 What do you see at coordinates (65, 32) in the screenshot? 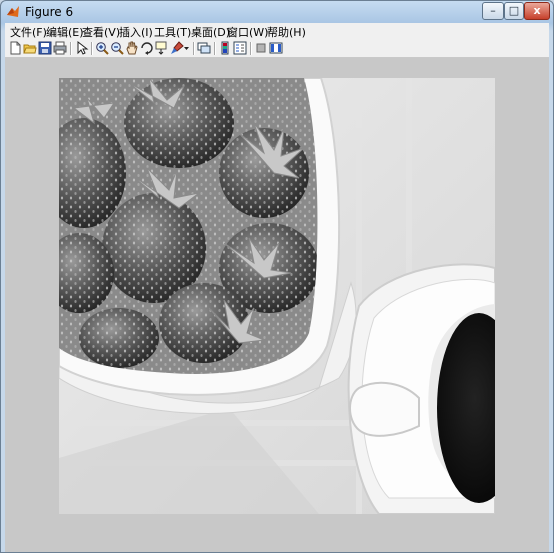
I see `menu-edit: 编辑(E)` at bounding box center [65, 32].